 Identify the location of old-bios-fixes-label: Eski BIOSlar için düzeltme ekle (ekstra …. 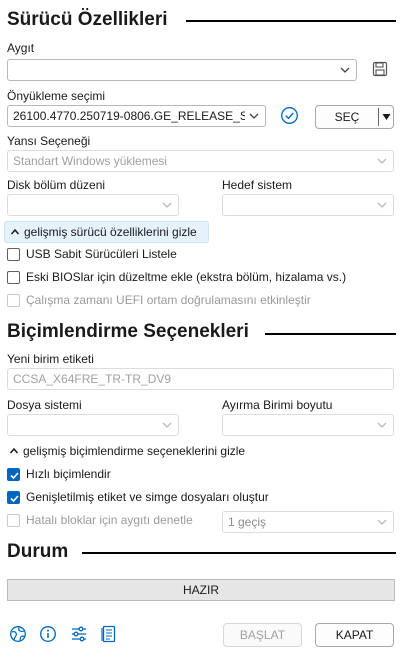
(186, 277).